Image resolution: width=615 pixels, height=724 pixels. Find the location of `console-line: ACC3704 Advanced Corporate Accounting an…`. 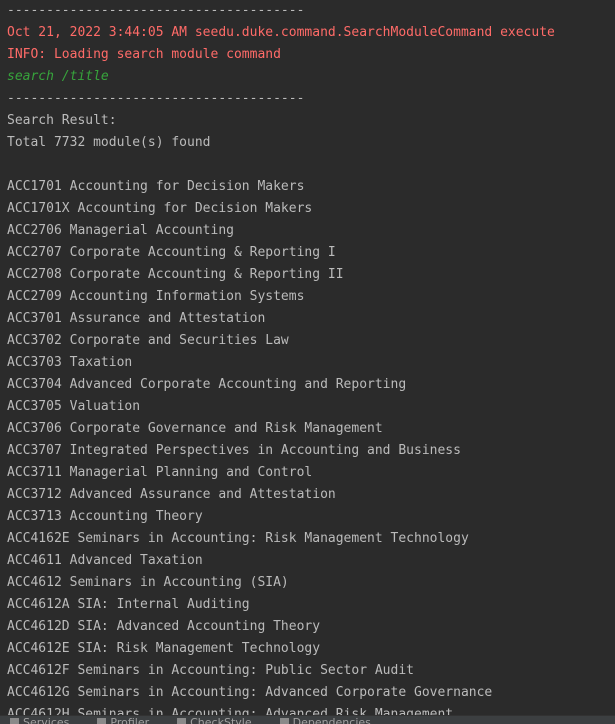

console-line: ACC3704 Advanced Corporate Accounting an… is located at coordinates (207, 384).